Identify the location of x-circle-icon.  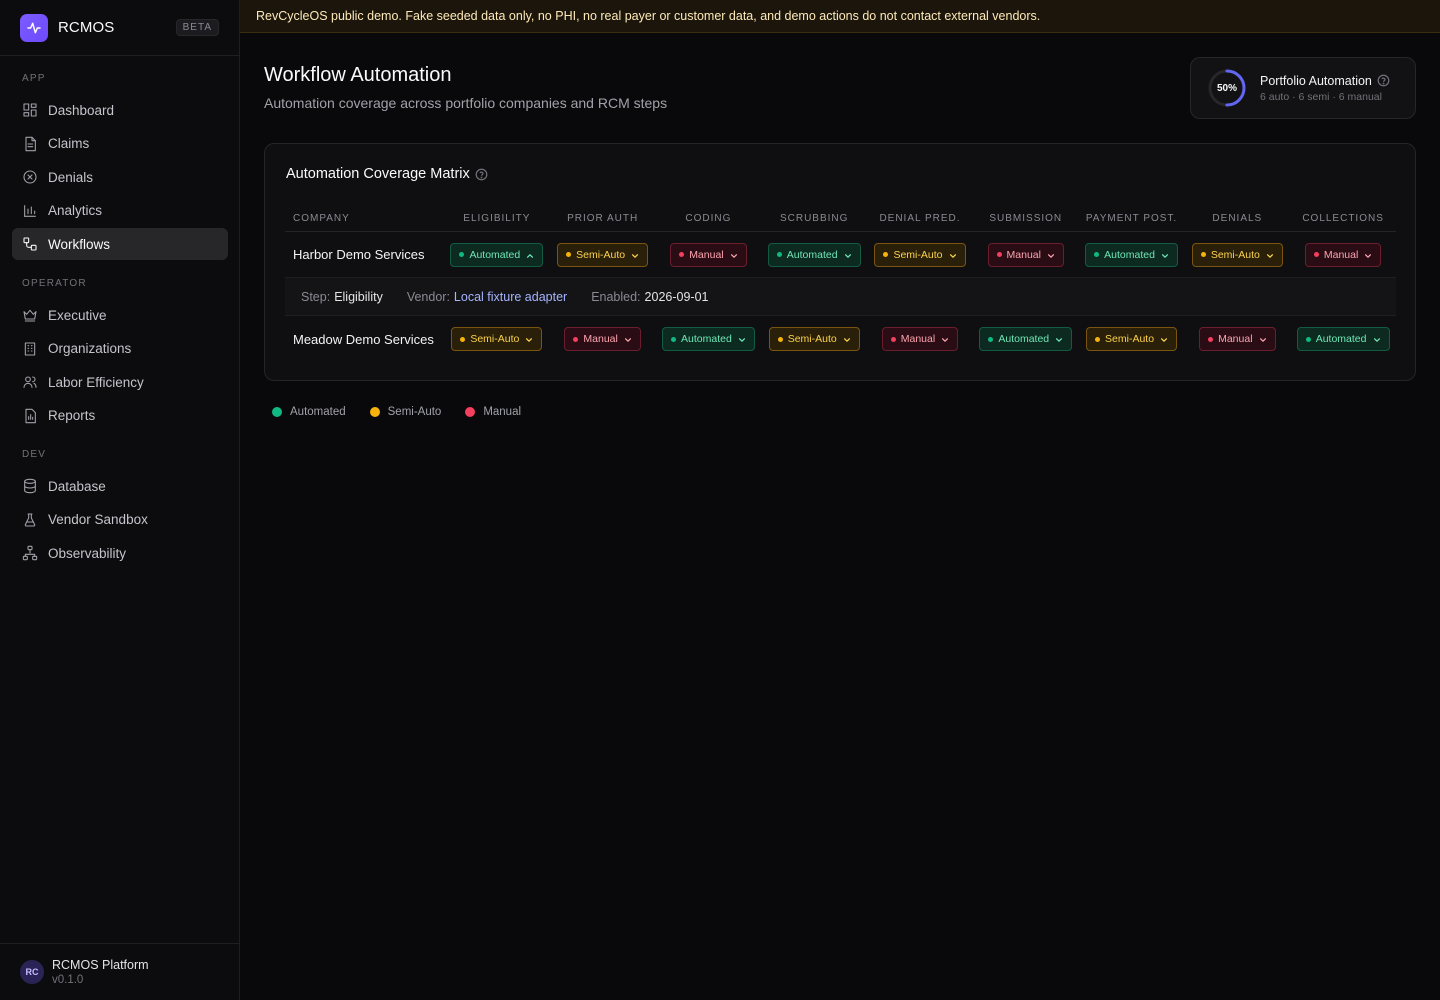
(30, 177).